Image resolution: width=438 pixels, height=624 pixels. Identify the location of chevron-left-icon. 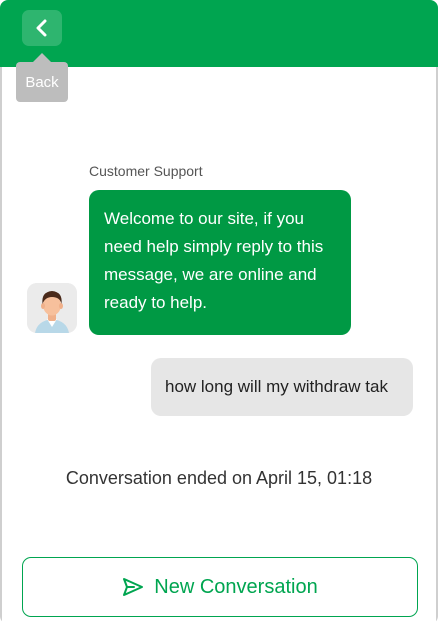
(42, 28).